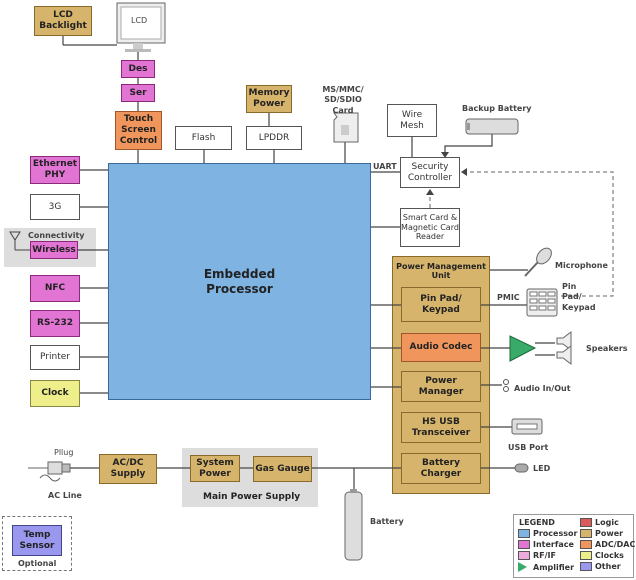 Image resolution: width=636 pixels, height=580 pixels. Describe the element at coordinates (441, 386) in the screenshot. I see `power-manager-box: Power Manager` at that location.